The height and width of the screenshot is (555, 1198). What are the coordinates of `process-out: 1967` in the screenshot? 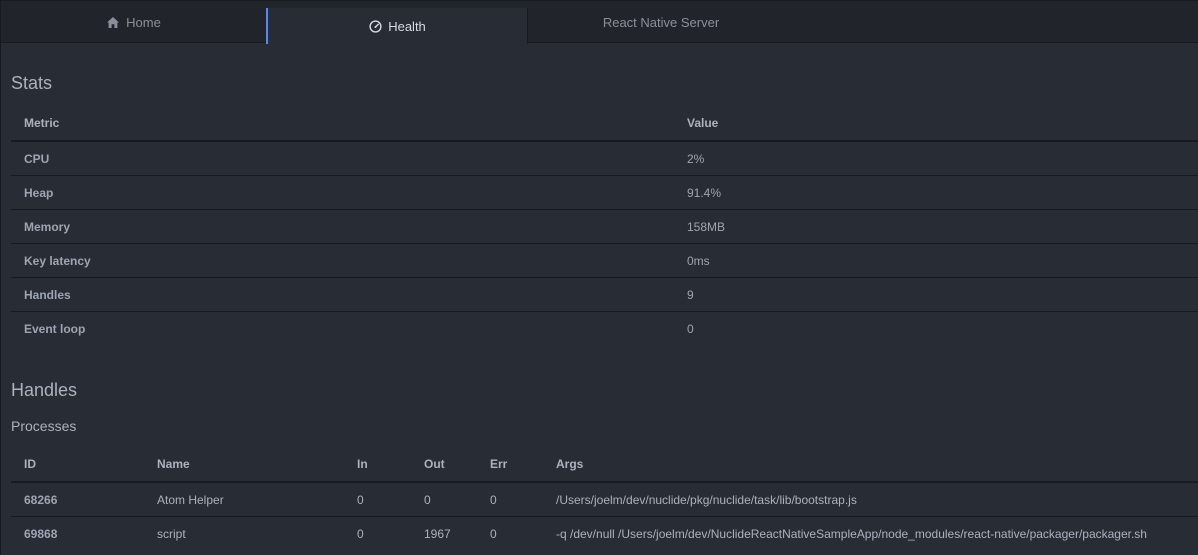 It's located at (437, 533).